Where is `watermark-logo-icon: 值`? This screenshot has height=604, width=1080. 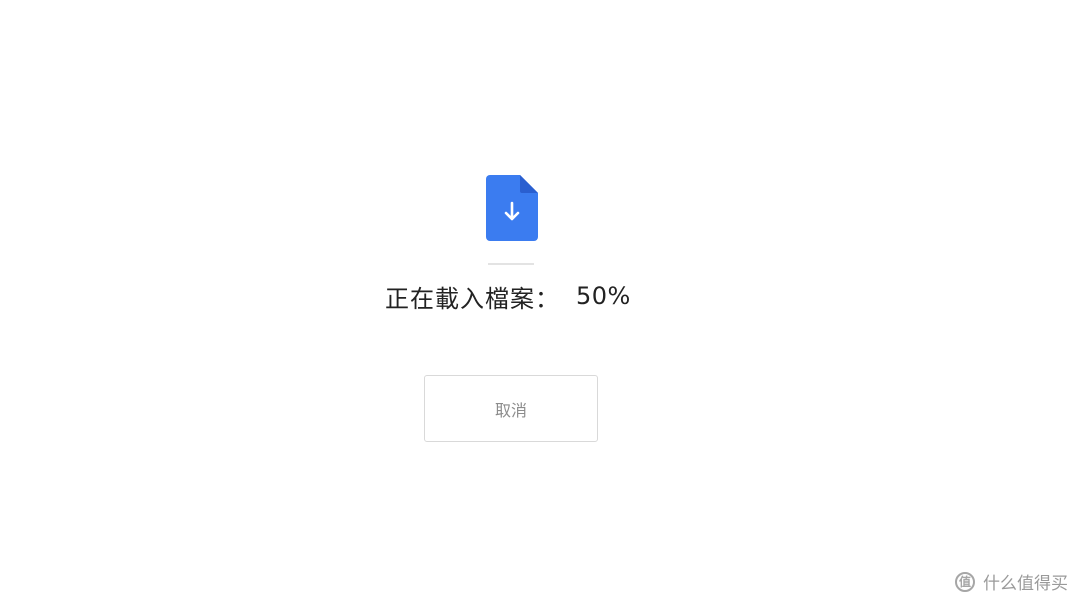
watermark-logo-icon: 值 is located at coordinates (965, 581).